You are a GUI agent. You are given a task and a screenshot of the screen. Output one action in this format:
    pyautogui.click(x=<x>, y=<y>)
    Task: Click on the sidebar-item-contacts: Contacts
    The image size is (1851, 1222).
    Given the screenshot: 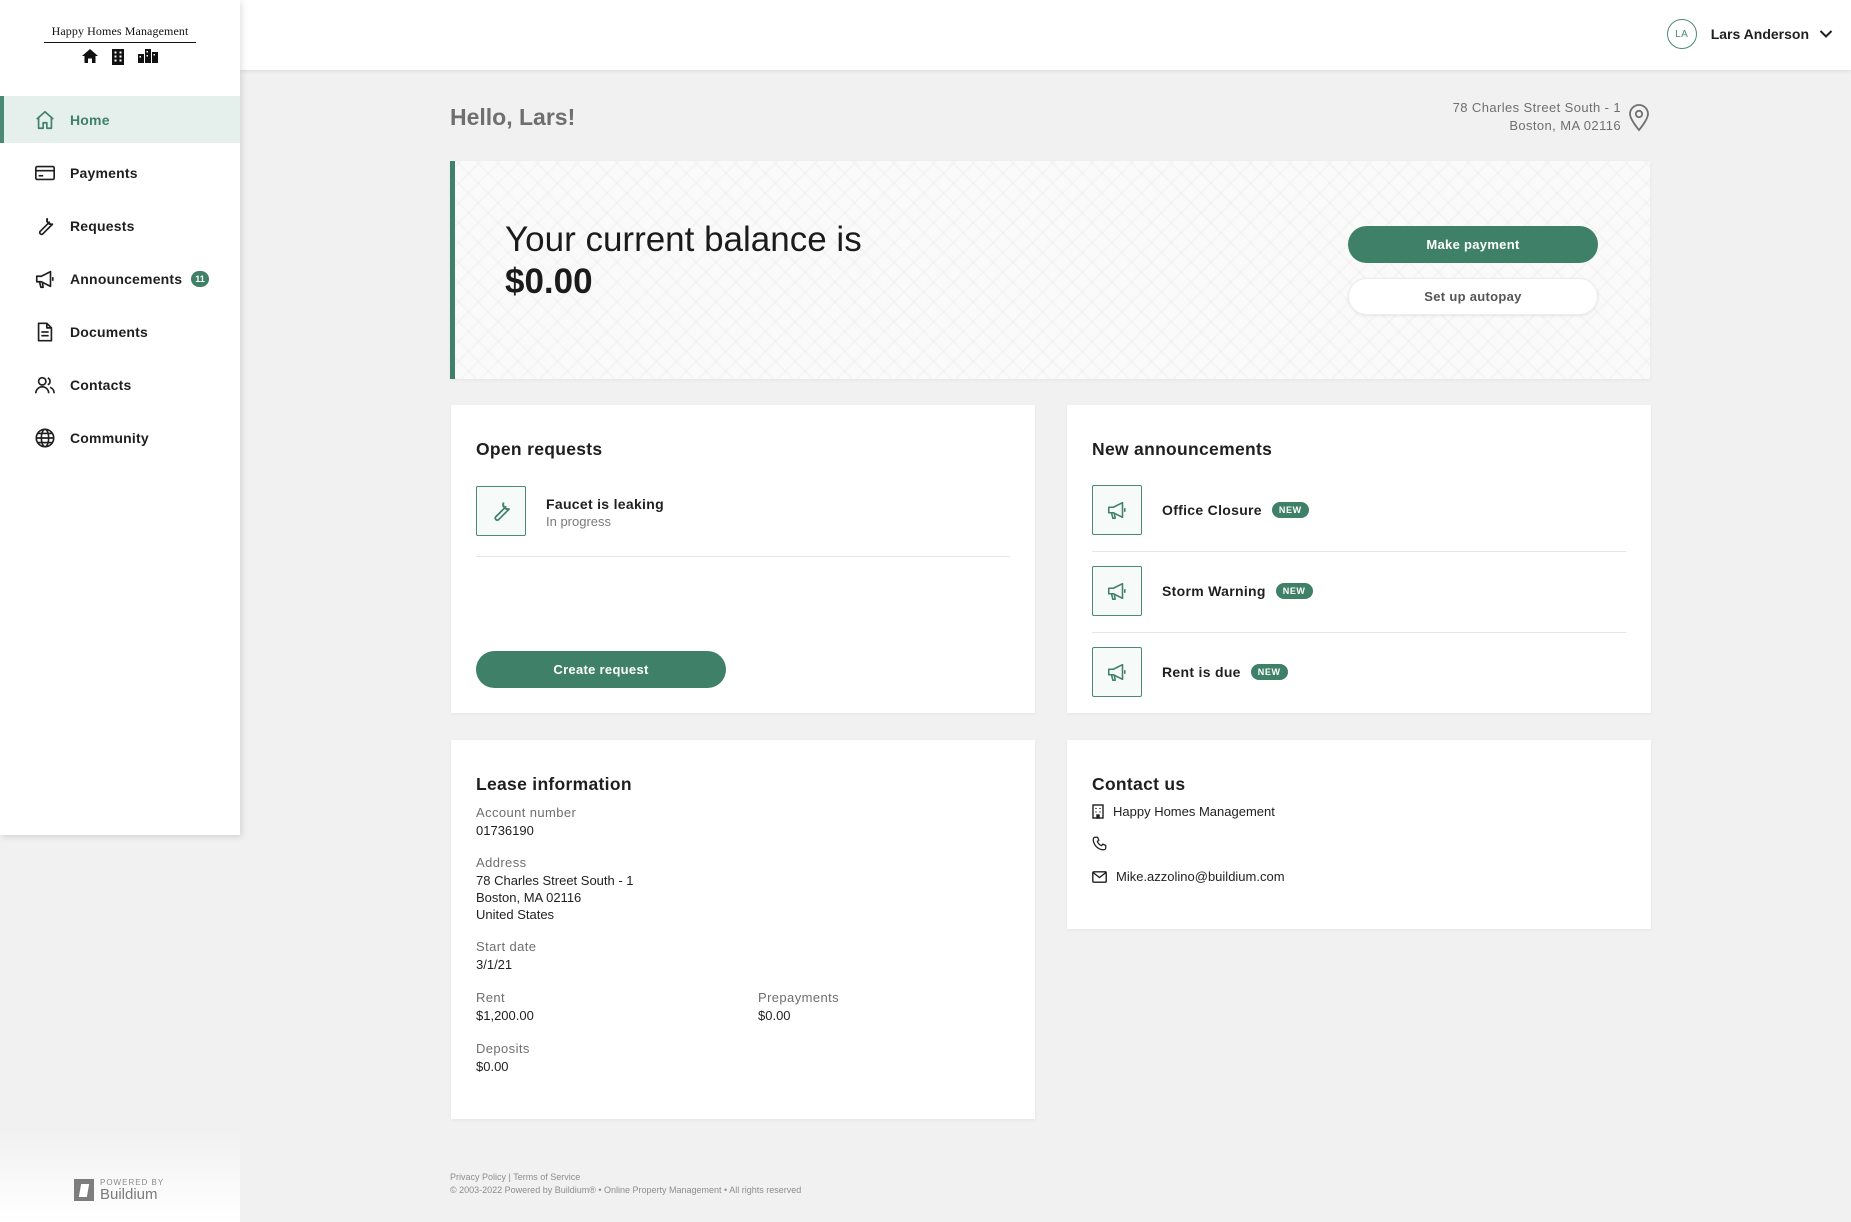 What is the action you would take?
    pyautogui.click(x=120, y=384)
    